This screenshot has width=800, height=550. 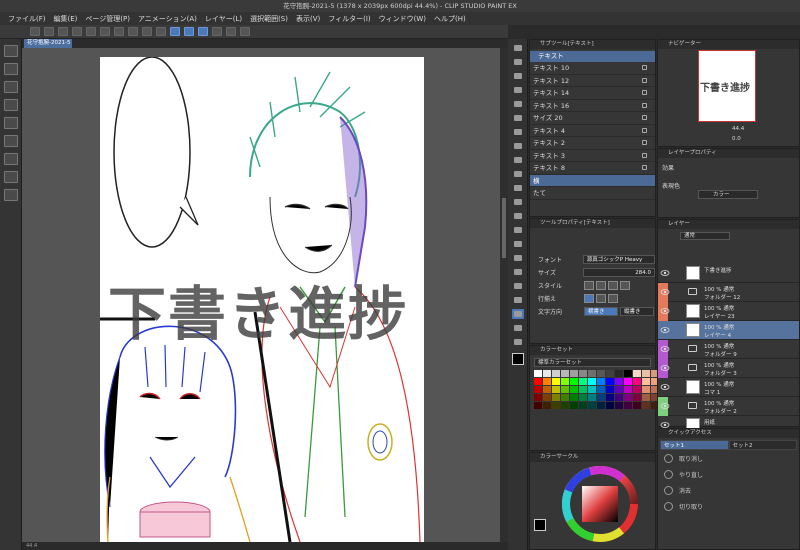 I want to click on menu-view: 表示(V), so click(x=308, y=19).